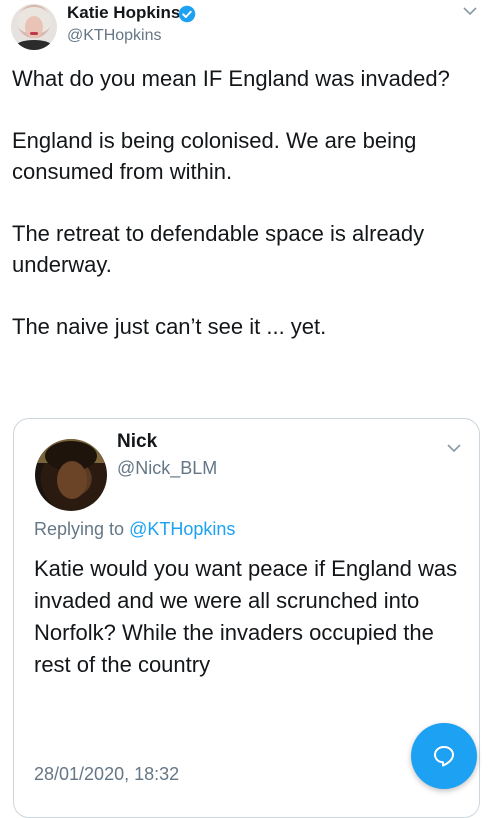 Image resolution: width=497 pixels, height=818 pixels. I want to click on quoted-author-avatar, so click(71, 475).